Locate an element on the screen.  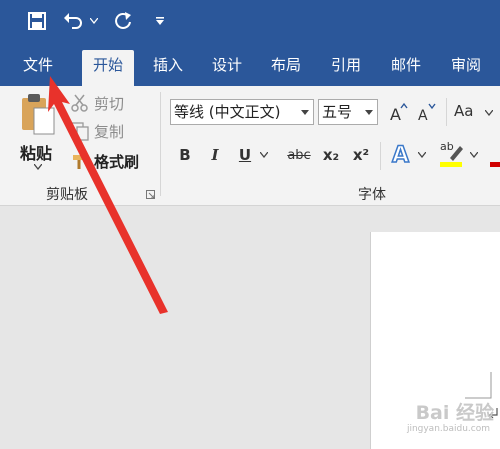
format-painter-icon is located at coordinates (79, 162).